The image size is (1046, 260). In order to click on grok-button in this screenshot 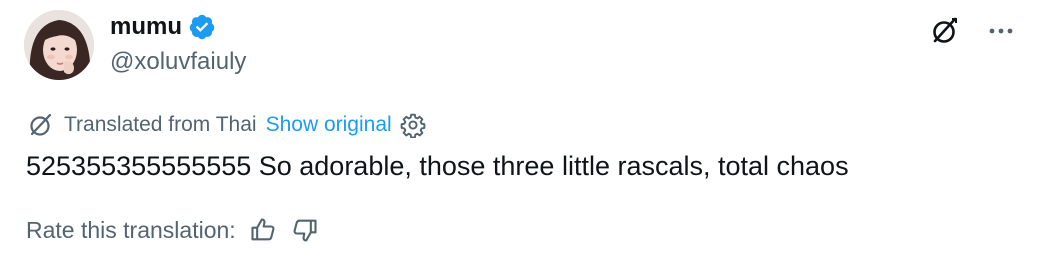, I will do `click(945, 31)`.